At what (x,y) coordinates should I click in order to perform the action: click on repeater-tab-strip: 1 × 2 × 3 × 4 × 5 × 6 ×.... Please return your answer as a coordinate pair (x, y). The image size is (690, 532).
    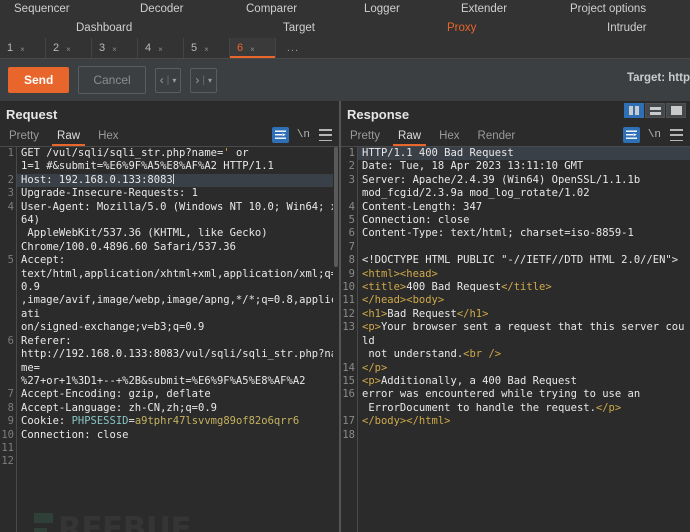
    Looking at the image, I should click on (345, 48).